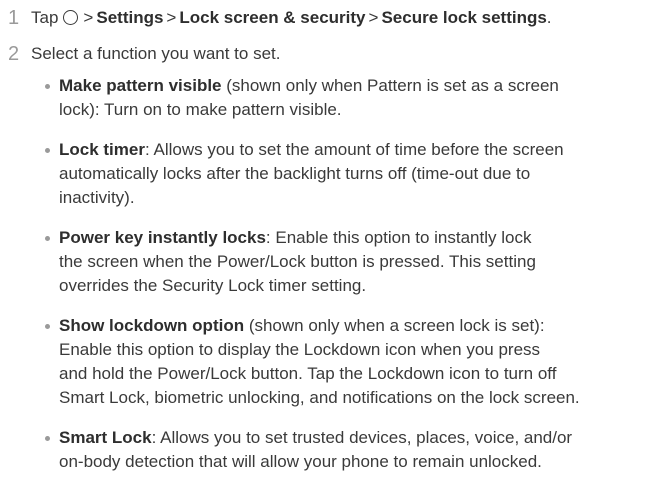 The width and height of the screenshot is (649, 490). What do you see at coordinates (97, 197) in the screenshot?
I see `item-desc-line: inactivity).` at bounding box center [97, 197].